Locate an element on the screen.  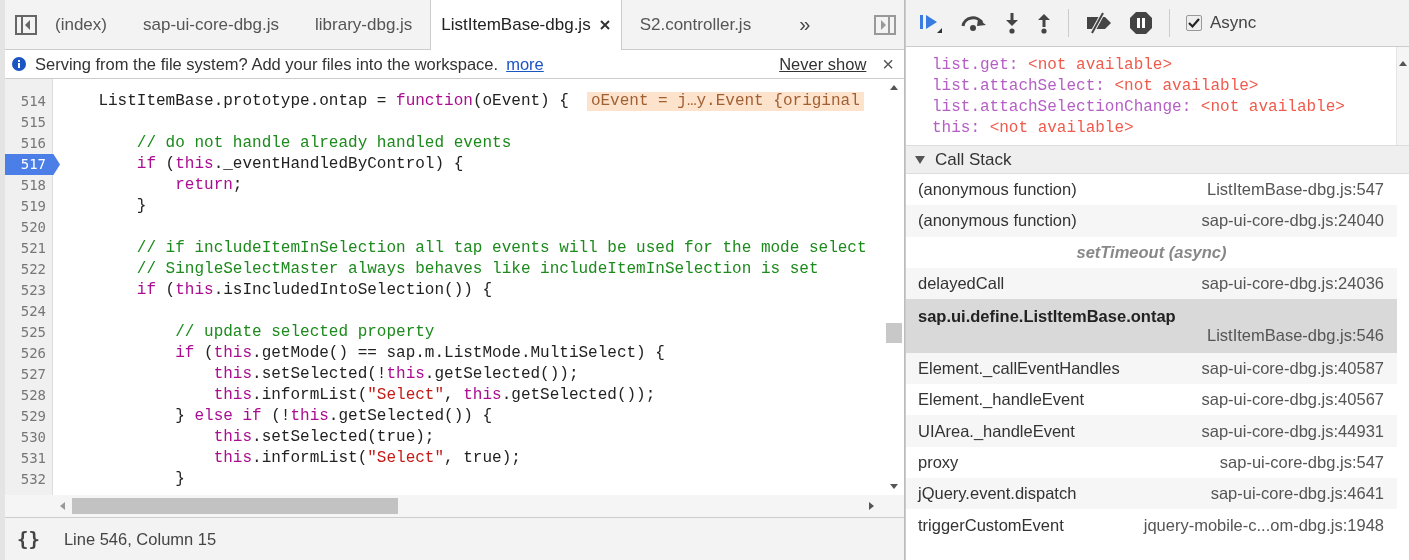
code-line: if (this._eventHandledByControl) { is located at coordinates (299, 164).